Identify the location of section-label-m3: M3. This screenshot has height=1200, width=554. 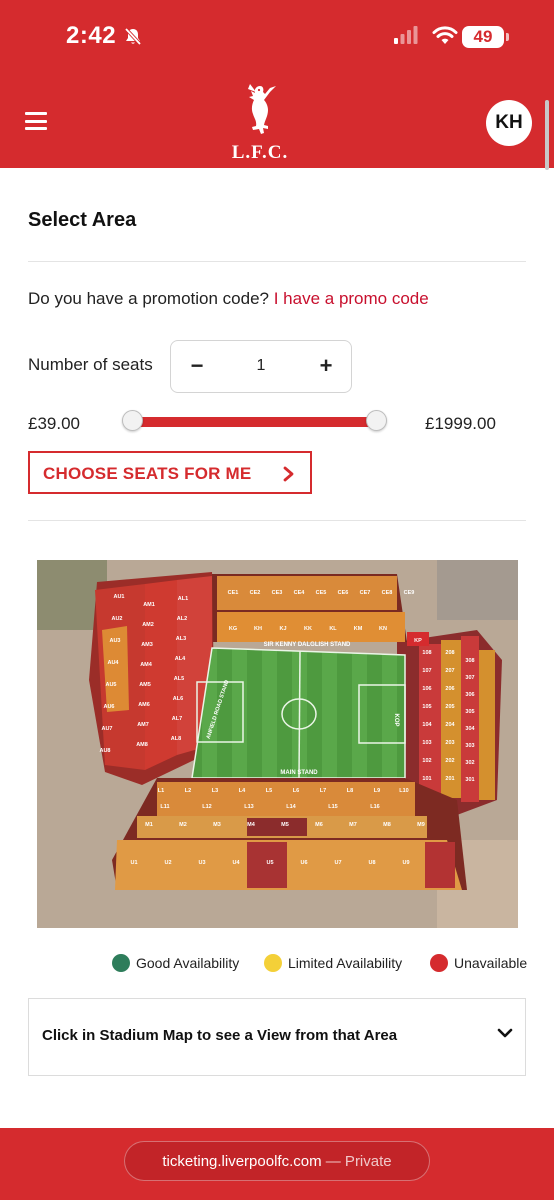
(217, 825).